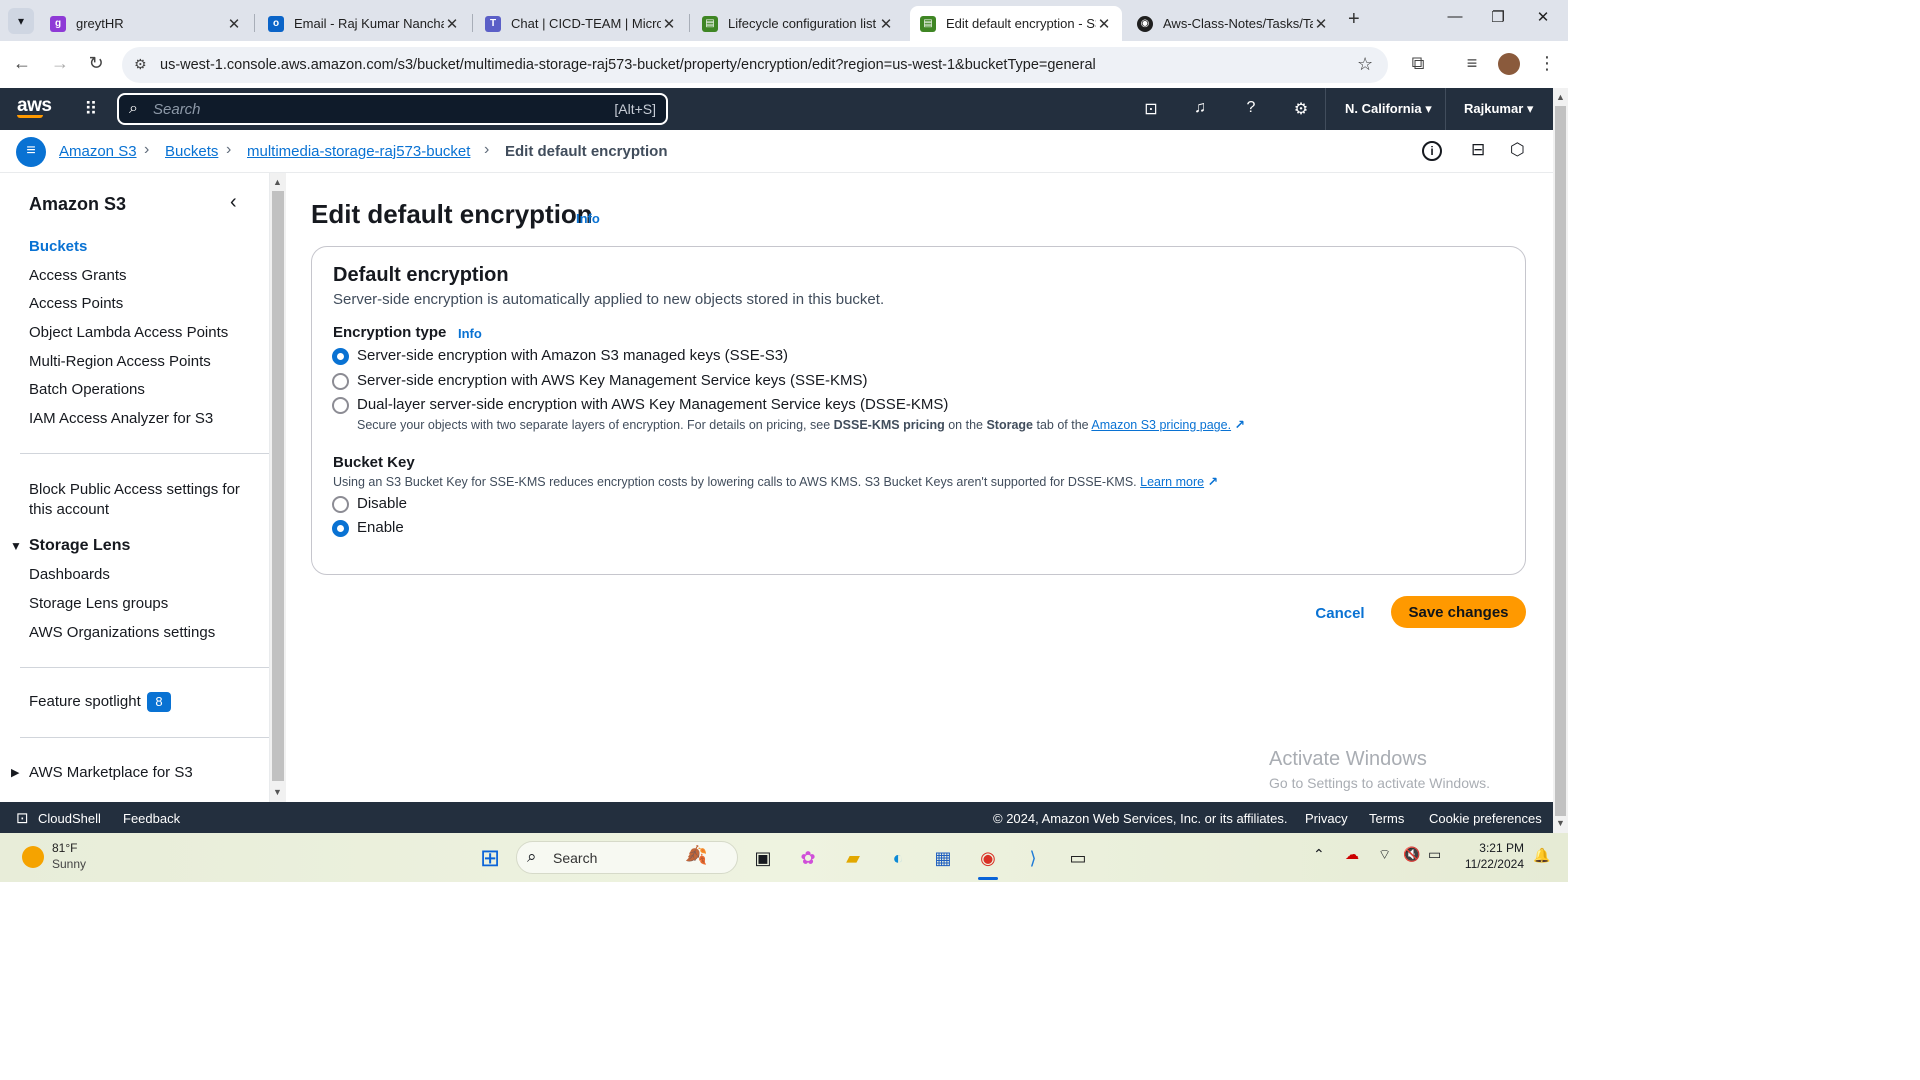 The height and width of the screenshot is (1080, 1920). Describe the element at coordinates (1411, 854) in the screenshot. I see `volume-muted-icon: 🔇` at that location.